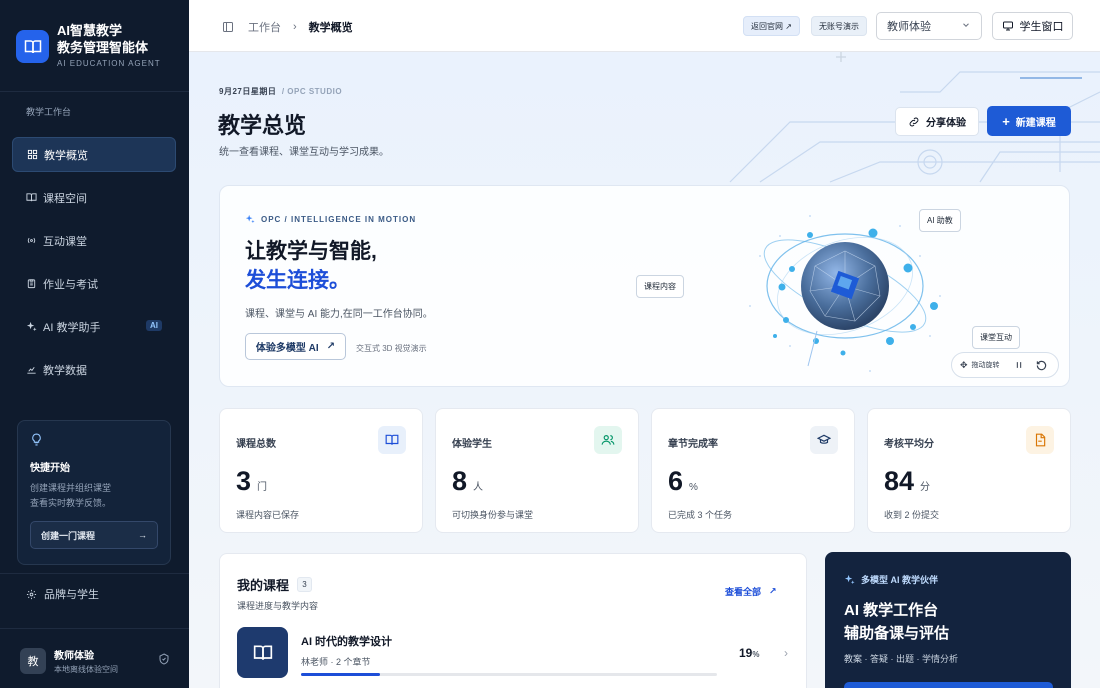  I want to click on broadcast-icon, so click(31, 241).